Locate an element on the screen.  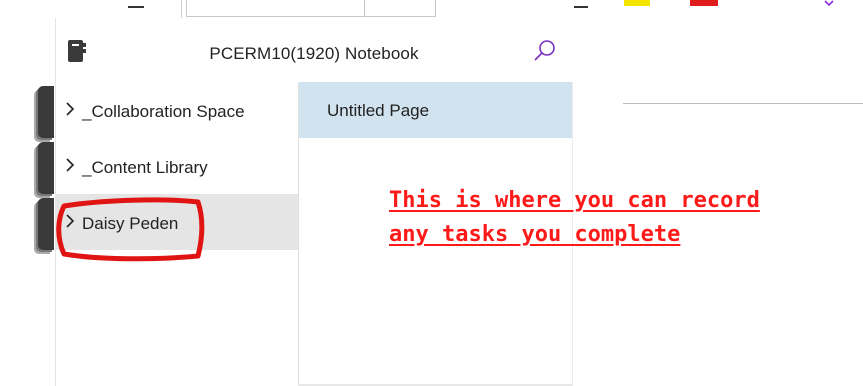
annotation-line-2: any tasks you complete is located at coordinates (535, 234).